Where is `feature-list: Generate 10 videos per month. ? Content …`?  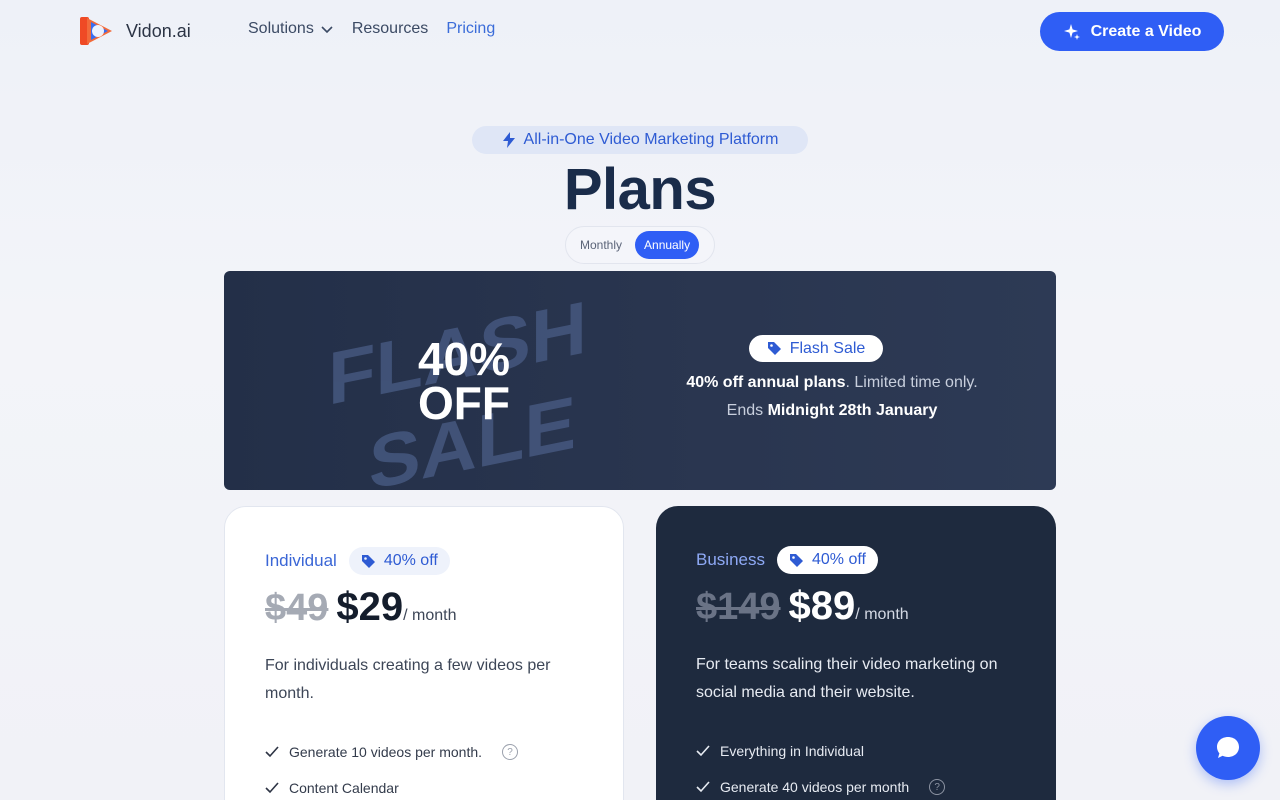 feature-list: Generate 10 videos per month. ? Content … is located at coordinates (424, 767).